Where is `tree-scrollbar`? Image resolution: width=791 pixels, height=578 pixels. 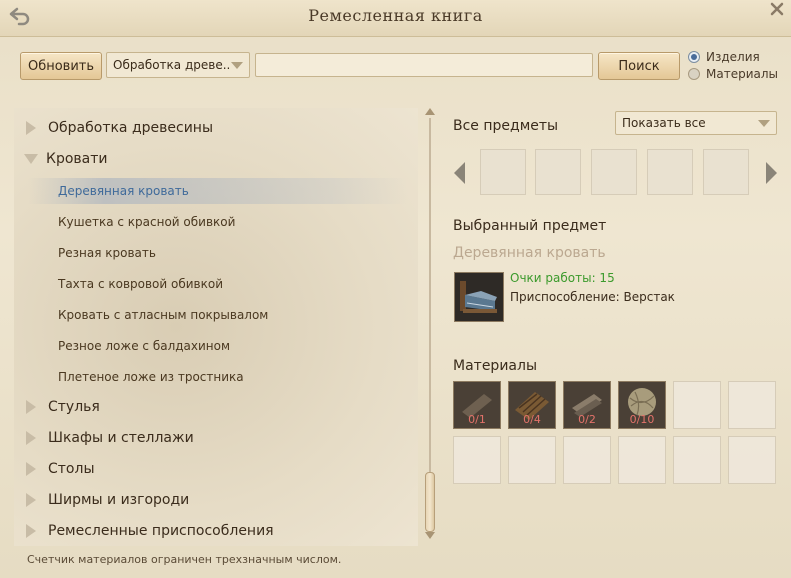 tree-scrollbar is located at coordinates (430, 323).